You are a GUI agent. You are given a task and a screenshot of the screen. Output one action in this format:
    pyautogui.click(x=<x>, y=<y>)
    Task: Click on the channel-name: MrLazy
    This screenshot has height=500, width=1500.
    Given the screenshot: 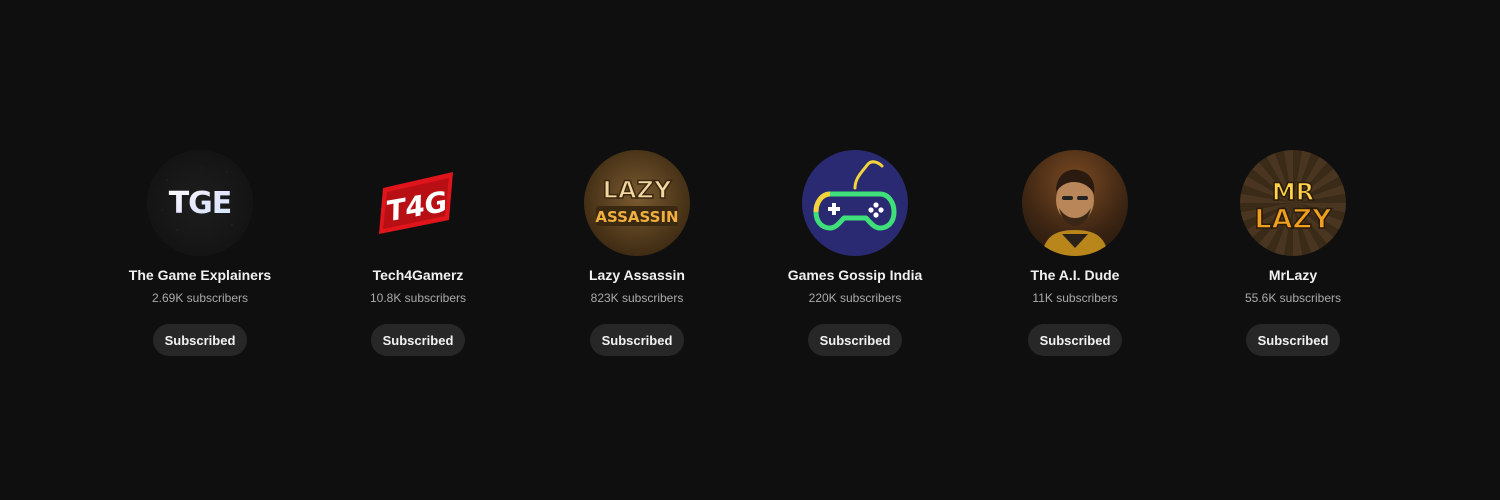 What is the action you would take?
    pyautogui.click(x=1293, y=275)
    